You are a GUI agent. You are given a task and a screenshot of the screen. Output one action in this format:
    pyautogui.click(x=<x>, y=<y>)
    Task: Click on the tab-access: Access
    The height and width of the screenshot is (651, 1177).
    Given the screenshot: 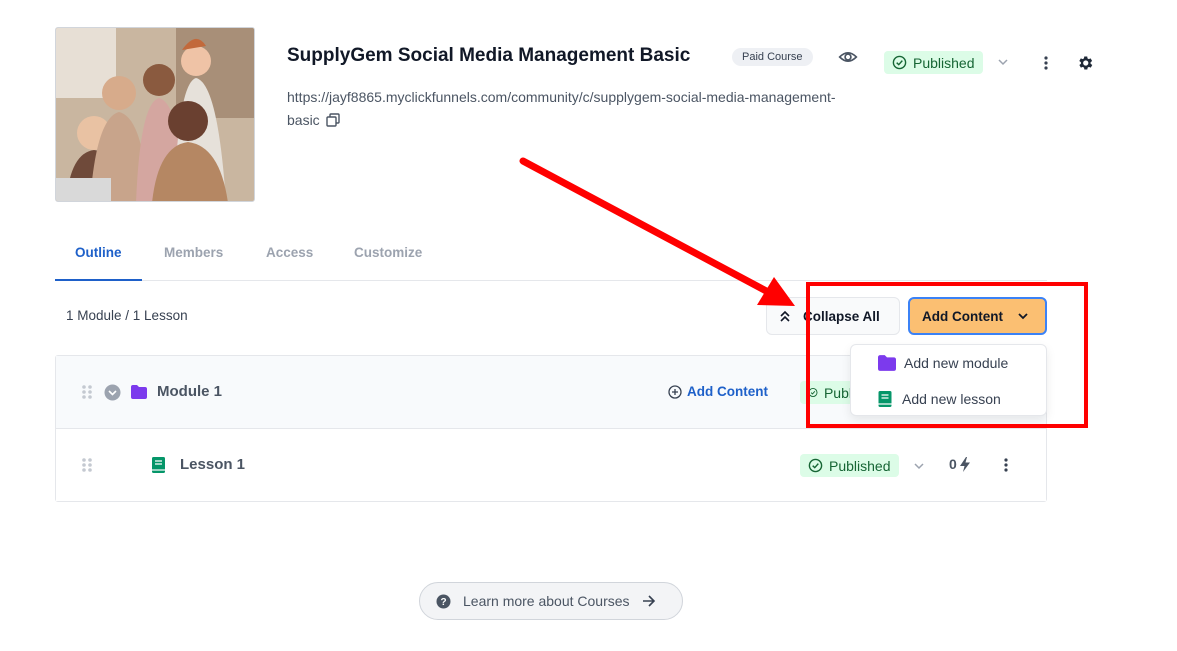 What is the action you would take?
    pyautogui.click(x=289, y=259)
    